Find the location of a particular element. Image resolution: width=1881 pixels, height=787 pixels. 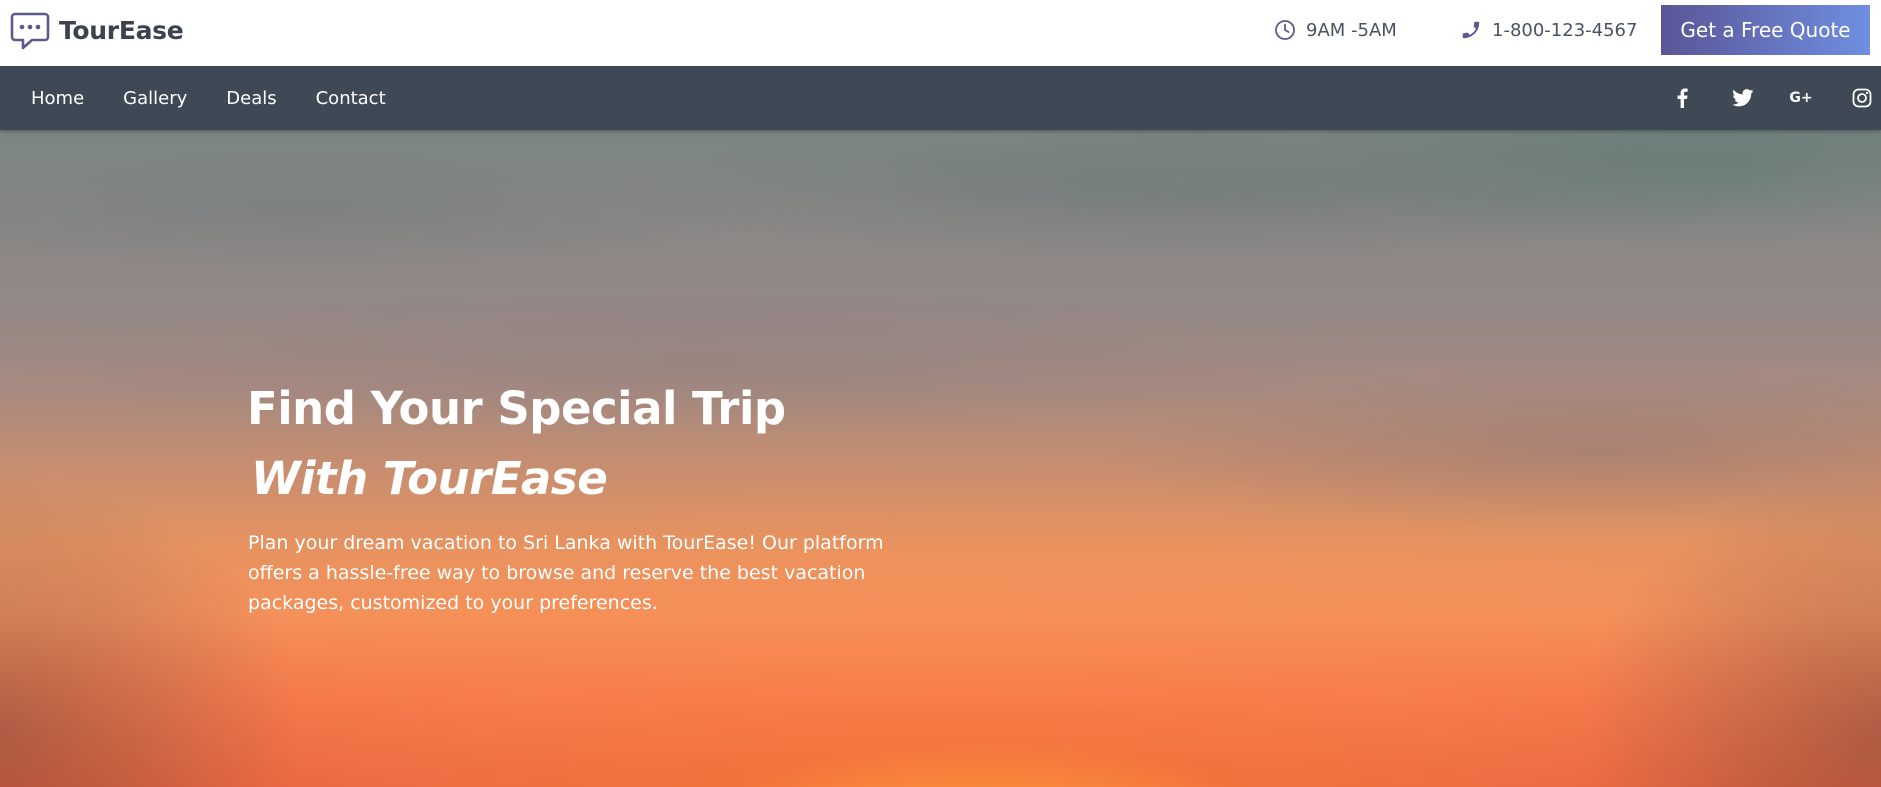

business-hours: 9AM -5AM is located at coordinates (1335, 30).